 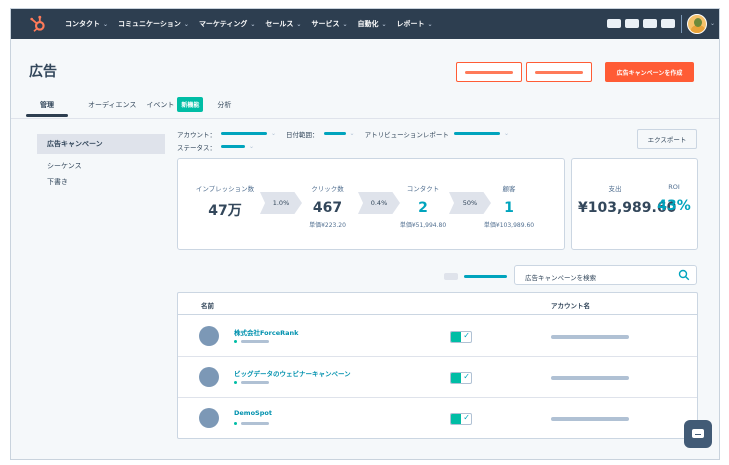 I want to click on sidebar: 広告キャンペーン シーケンス 下書き, so click(x=101, y=162).